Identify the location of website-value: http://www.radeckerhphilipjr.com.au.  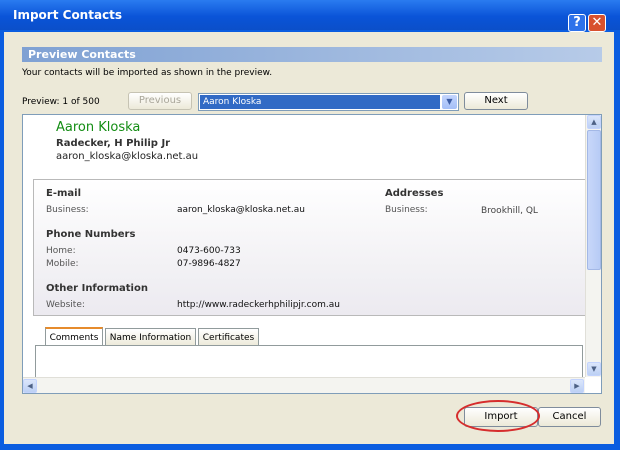
(258, 305).